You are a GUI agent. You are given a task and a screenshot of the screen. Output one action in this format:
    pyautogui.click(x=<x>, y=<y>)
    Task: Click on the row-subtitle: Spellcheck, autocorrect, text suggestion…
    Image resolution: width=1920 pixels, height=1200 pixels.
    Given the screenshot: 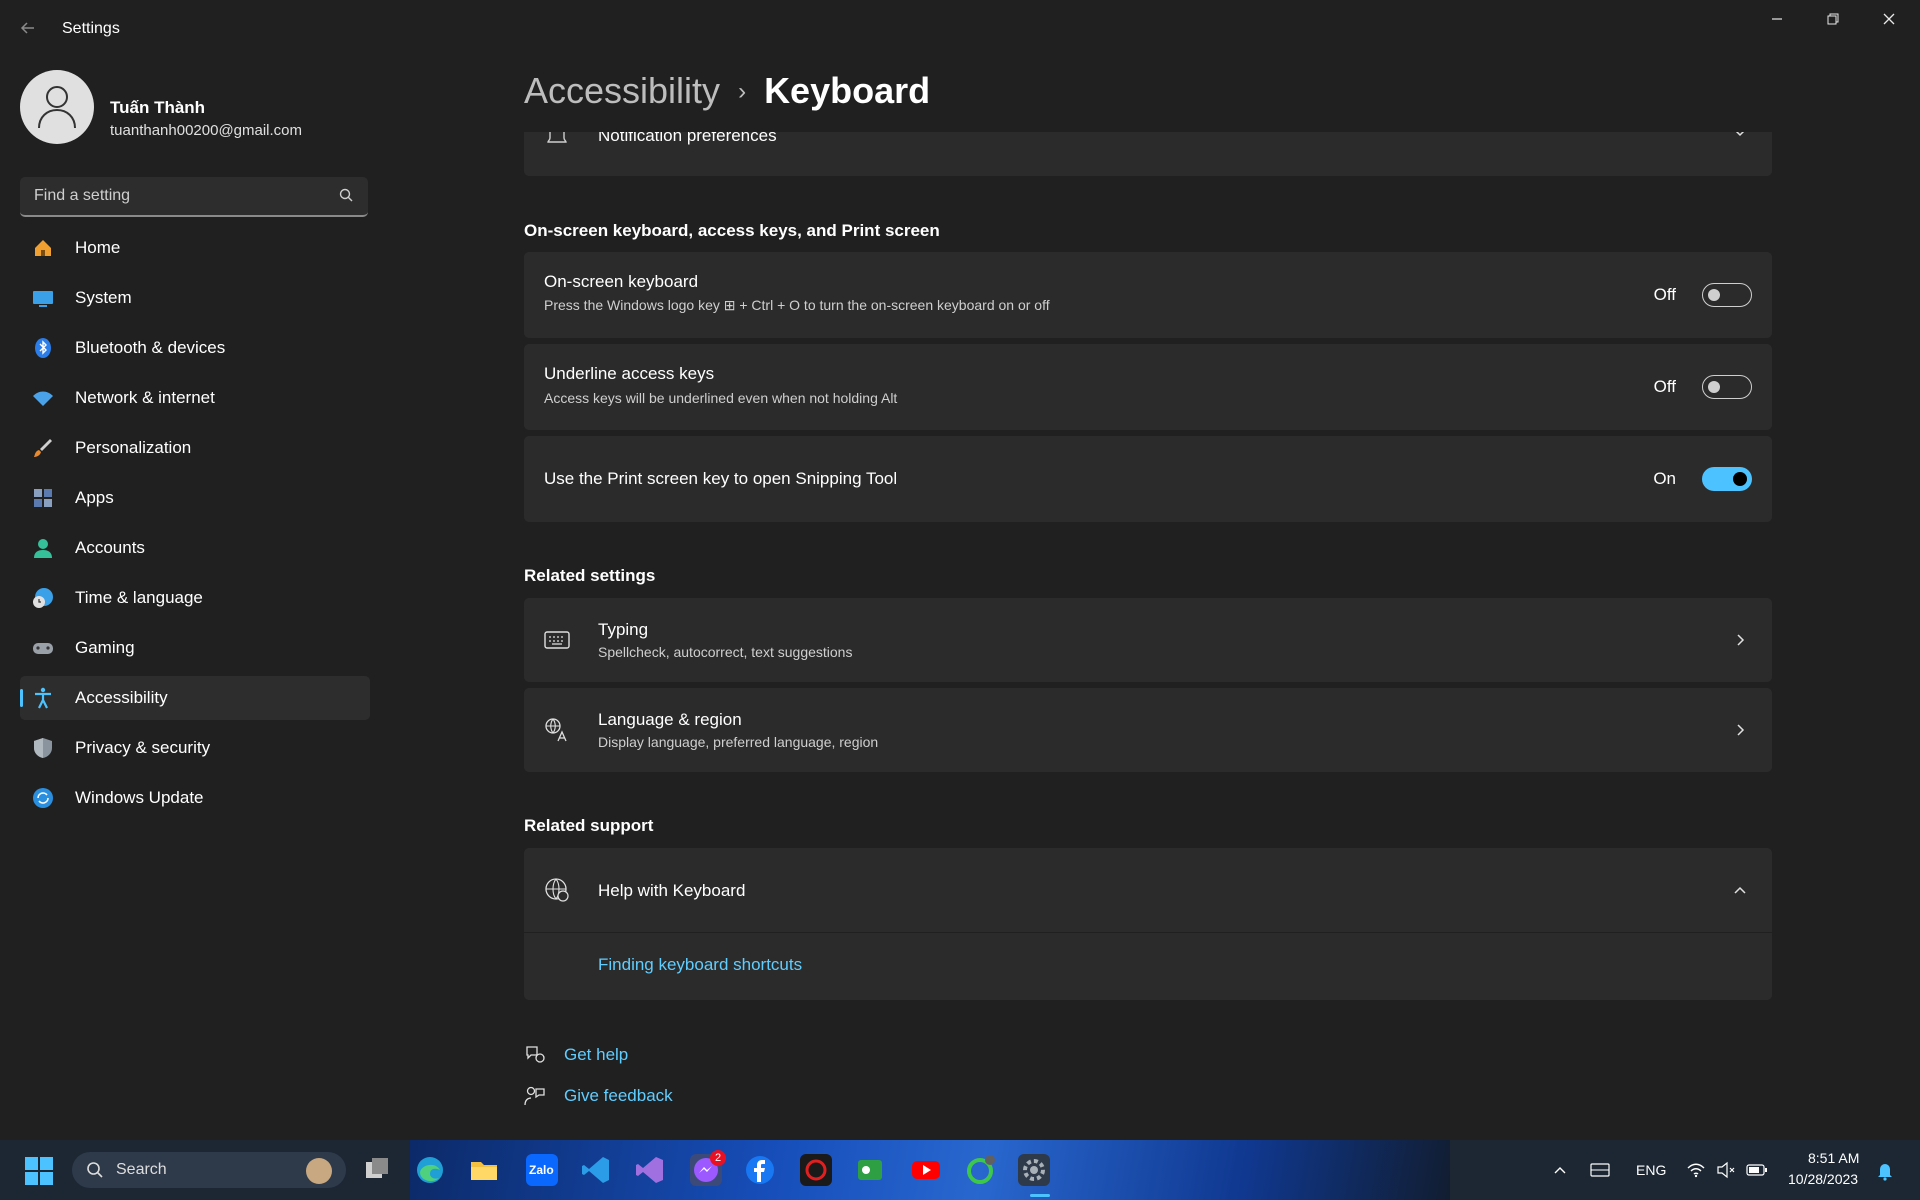 What is the action you would take?
    pyautogui.click(x=725, y=652)
    